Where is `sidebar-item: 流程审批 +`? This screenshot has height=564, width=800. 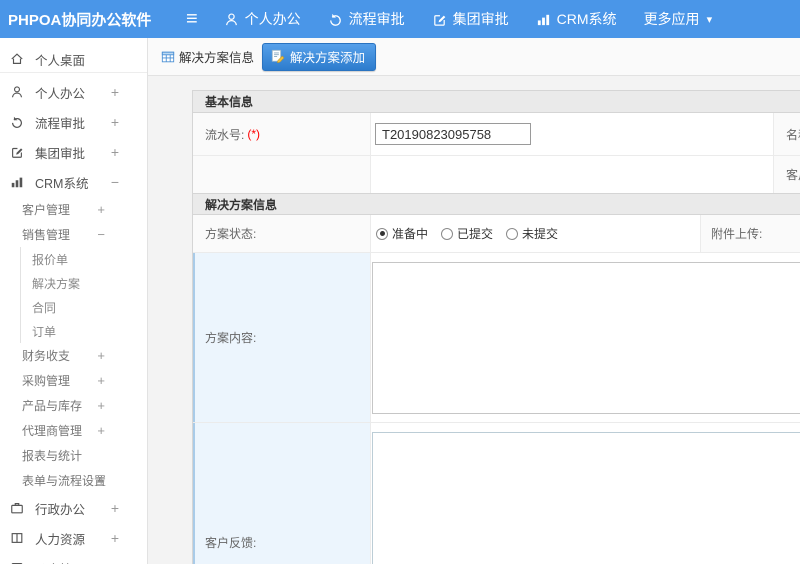 sidebar-item: 流程审批 + is located at coordinates (73, 122).